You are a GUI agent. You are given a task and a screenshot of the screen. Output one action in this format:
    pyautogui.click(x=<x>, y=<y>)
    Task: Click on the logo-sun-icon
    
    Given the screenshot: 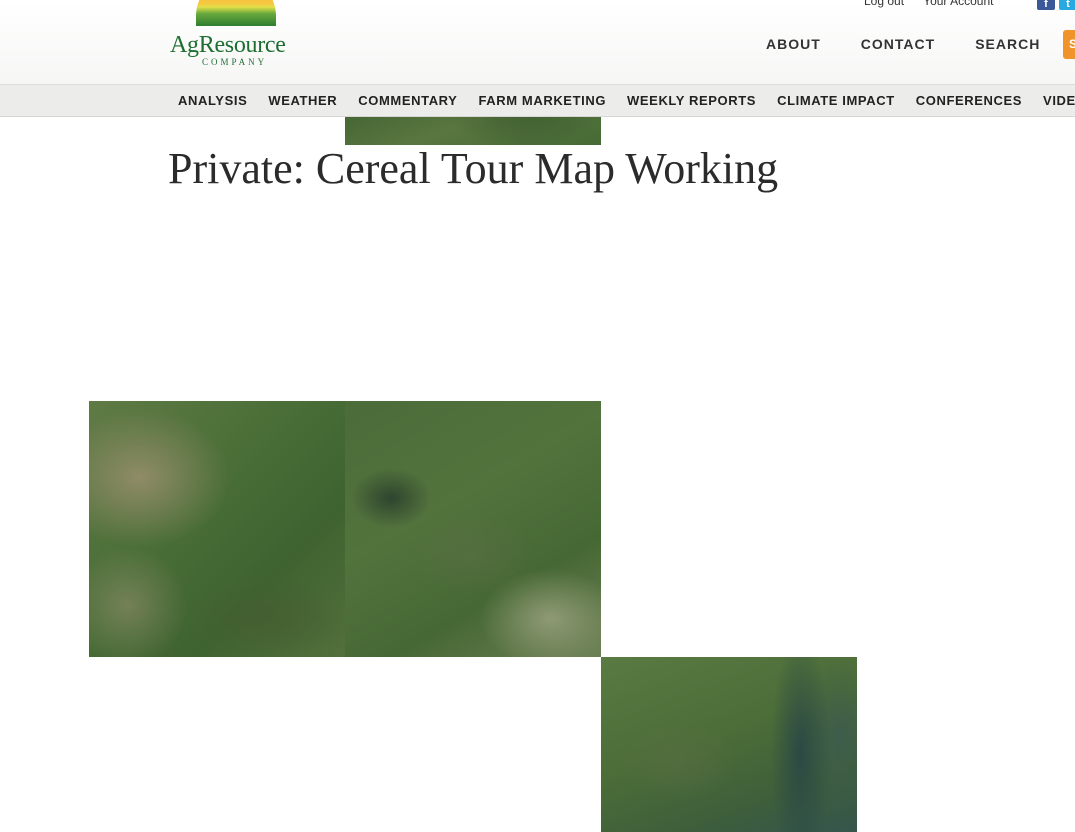 What is the action you would take?
    pyautogui.click(x=236, y=13)
    